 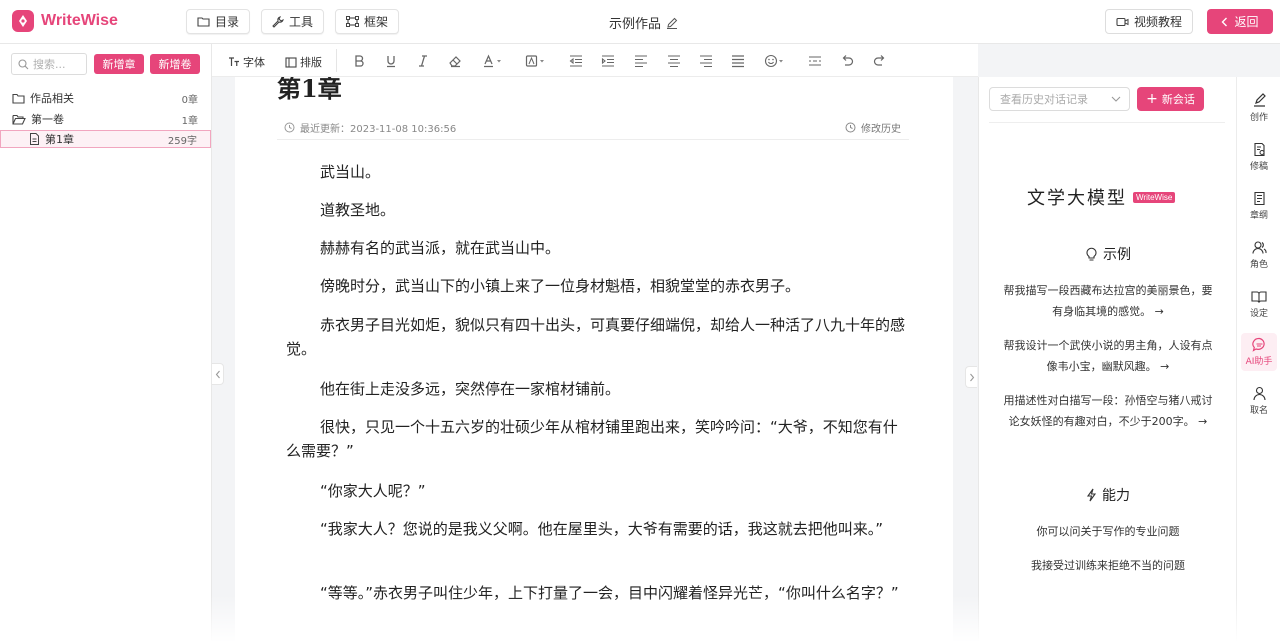 I want to click on chat-history-select: 查看历史对话记录, so click(x=1059, y=99).